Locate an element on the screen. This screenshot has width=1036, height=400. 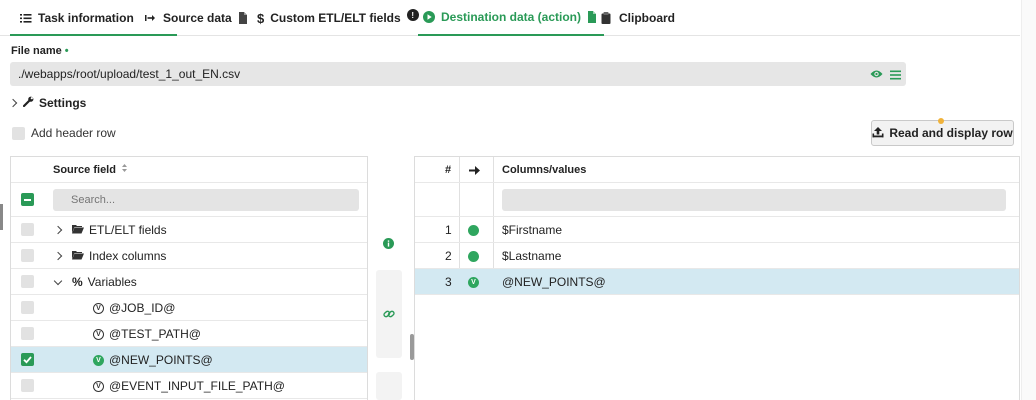
tree-node-label: ETL/ELT fields is located at coordinates (128, 230).